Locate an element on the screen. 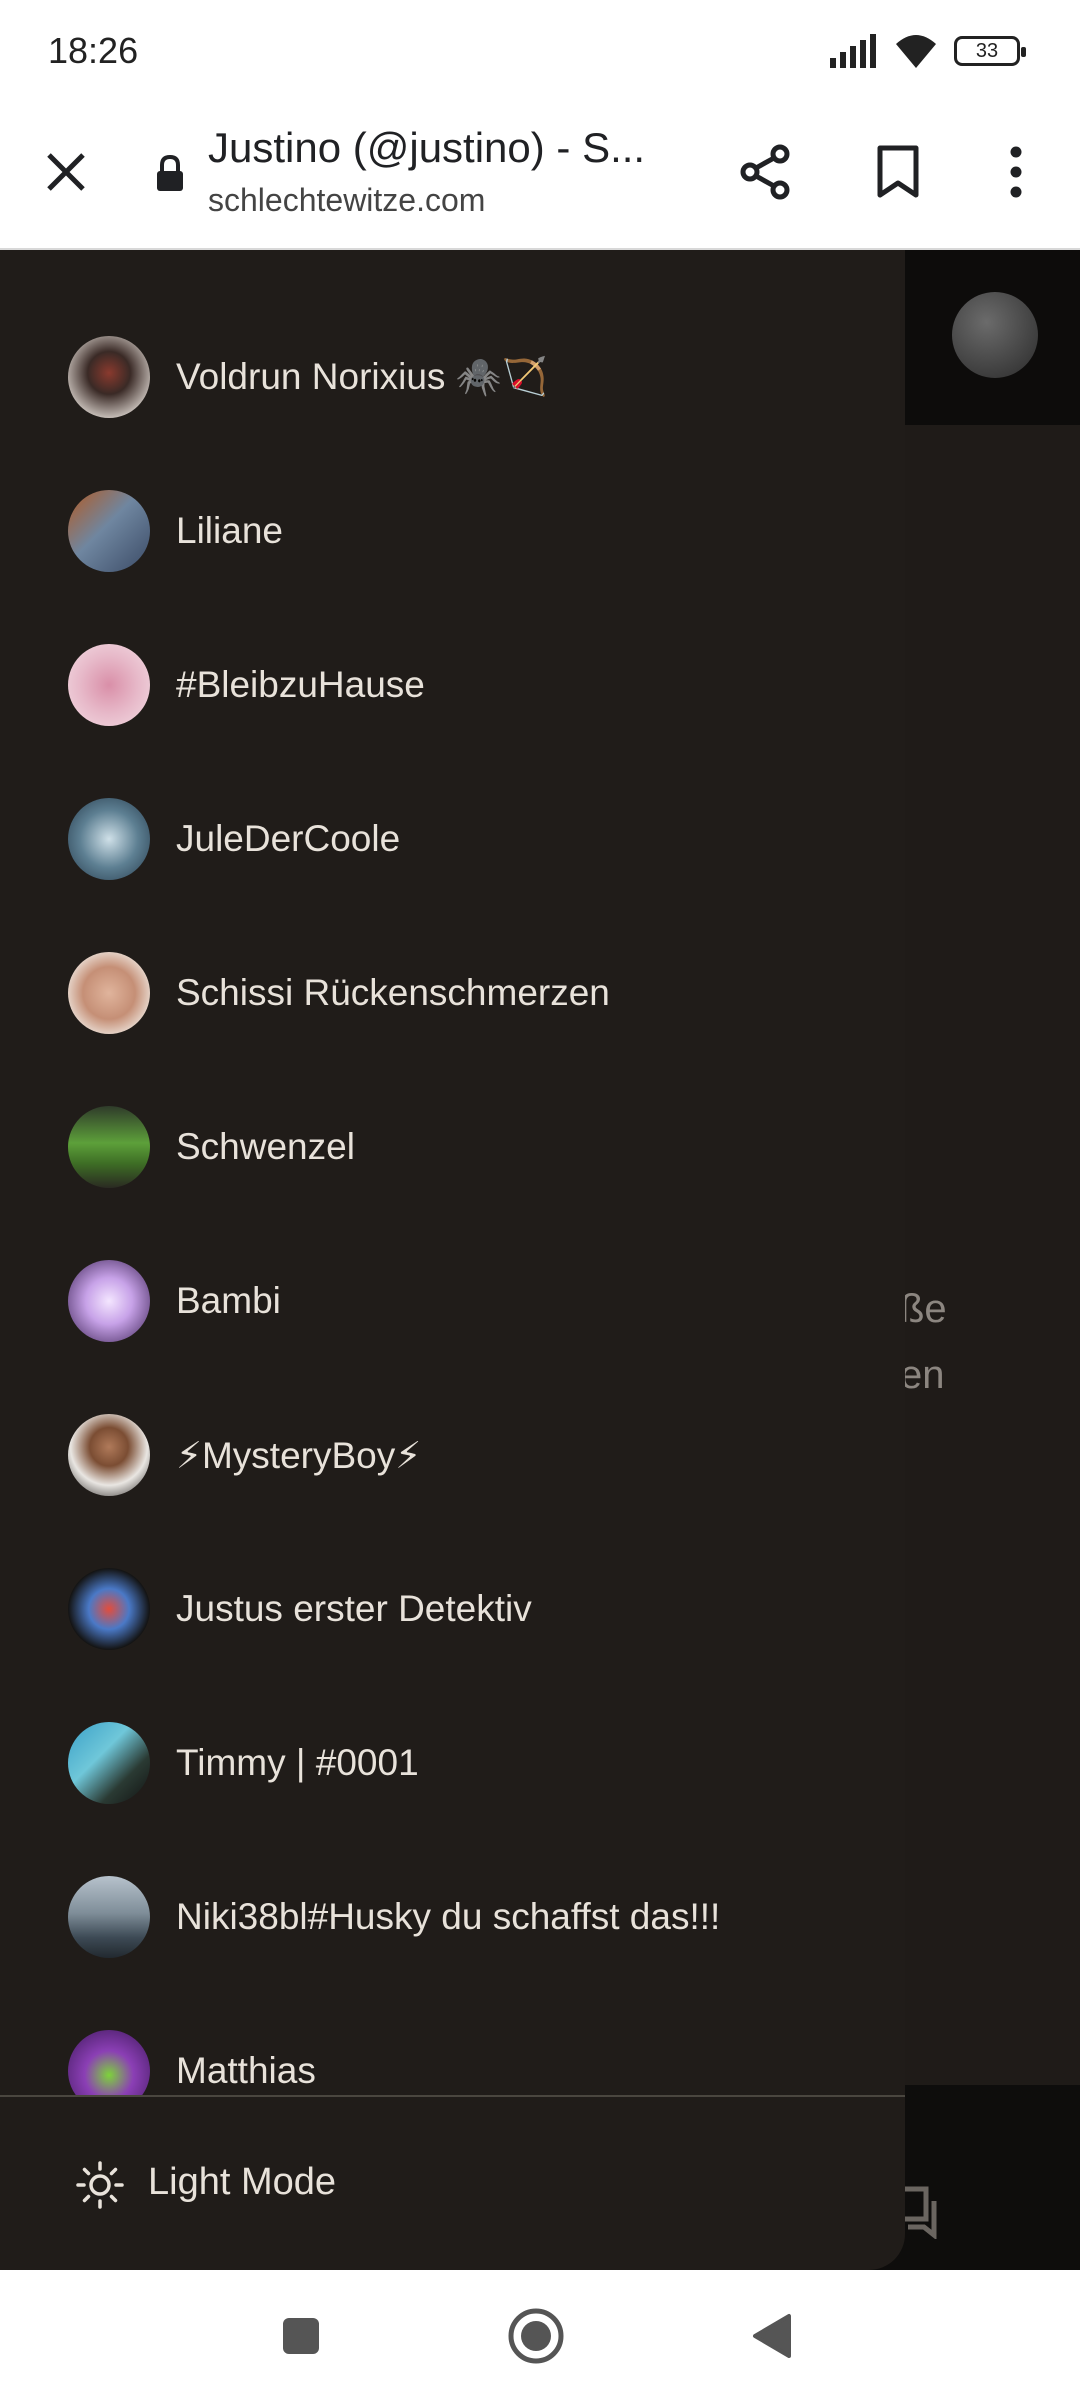 Image resolution: width=1080 pixels, height=2400 pixels. light-mode-label: Light Mode is located at coordinates (242, 2182).